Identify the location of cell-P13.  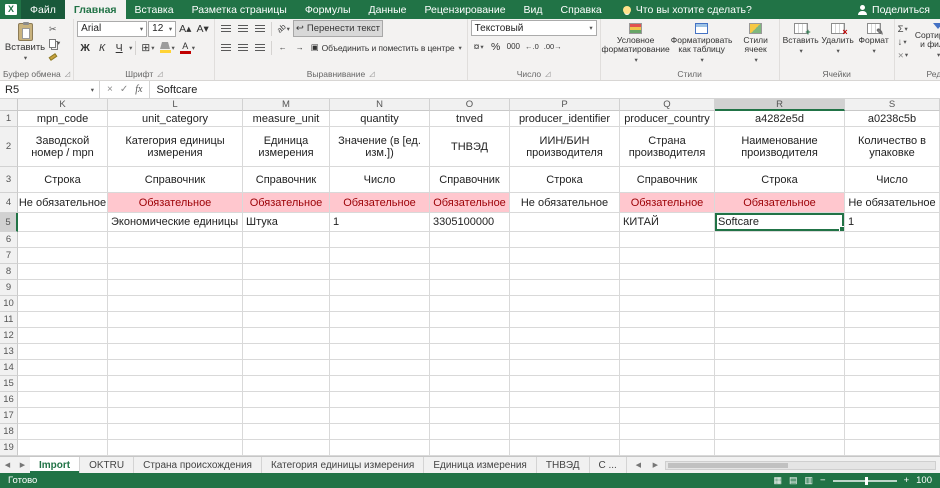
(565, 352).